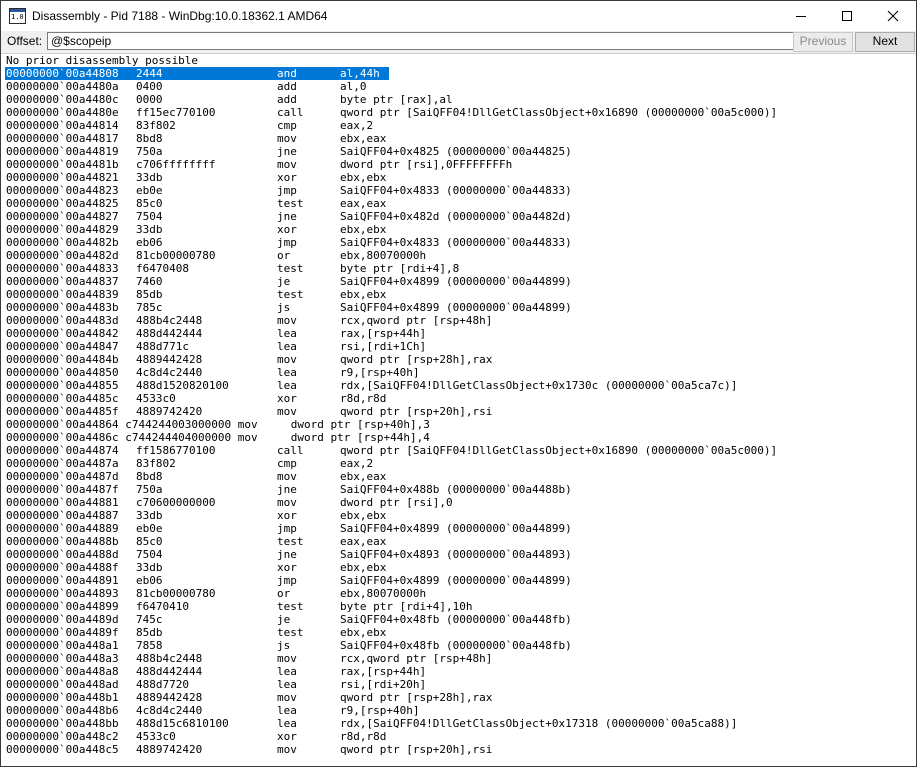  What do you see at coordinates (62, 125) in the screenshot?
I see `instruction-address: 00000000`00a44814` at bounding box center [62, 125].